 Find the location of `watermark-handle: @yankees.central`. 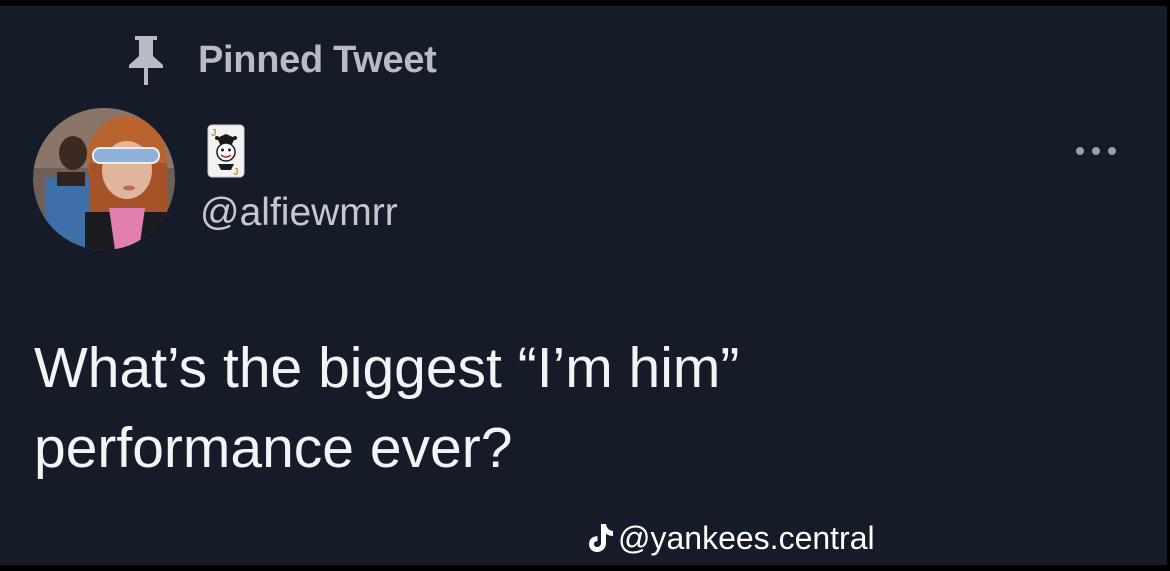

watermark-handle: @yankees.central is located at coordinates (746, 537).